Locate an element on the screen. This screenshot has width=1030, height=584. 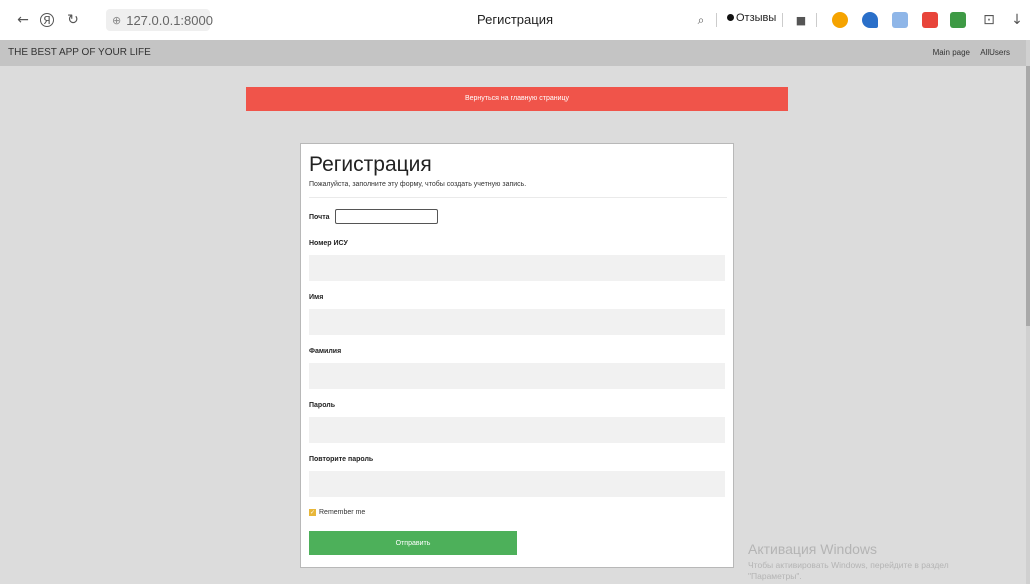
extensions-menu-icon: ⊡ is located at coordinates (989, 20).